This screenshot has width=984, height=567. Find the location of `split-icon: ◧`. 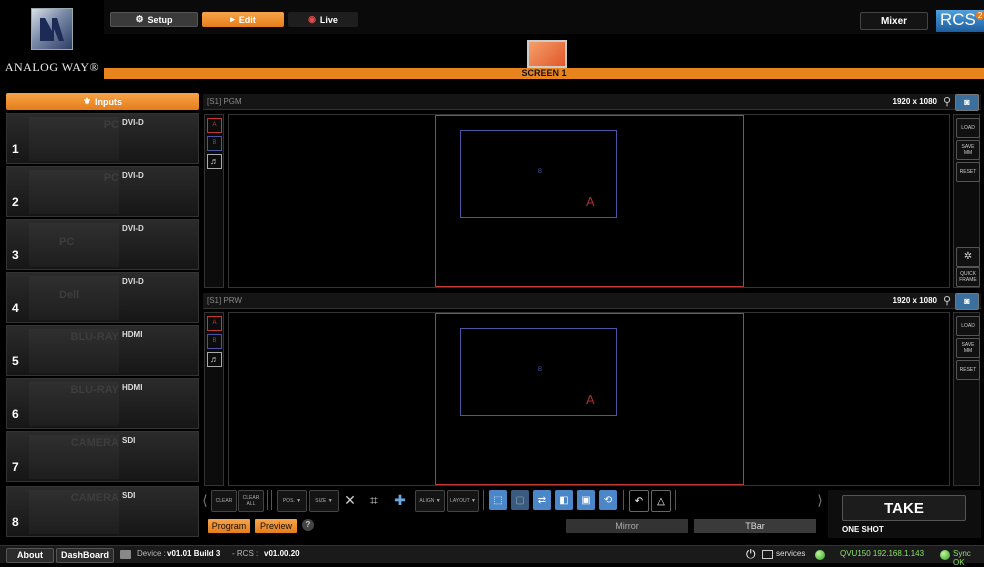

split-icon: ◧ is located at coordinates (564, 500).